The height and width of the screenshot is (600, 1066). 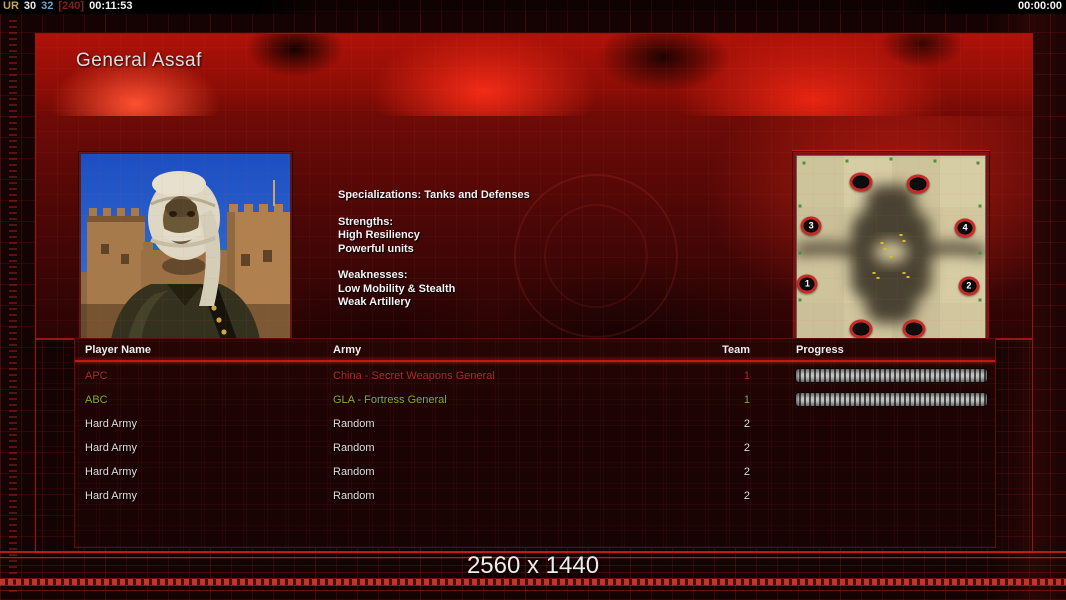 What do you see at coordinates (533, 565) in the screenshot?
I see `resolution-label: 2560 x 1440` at bounding box center [533, 565].